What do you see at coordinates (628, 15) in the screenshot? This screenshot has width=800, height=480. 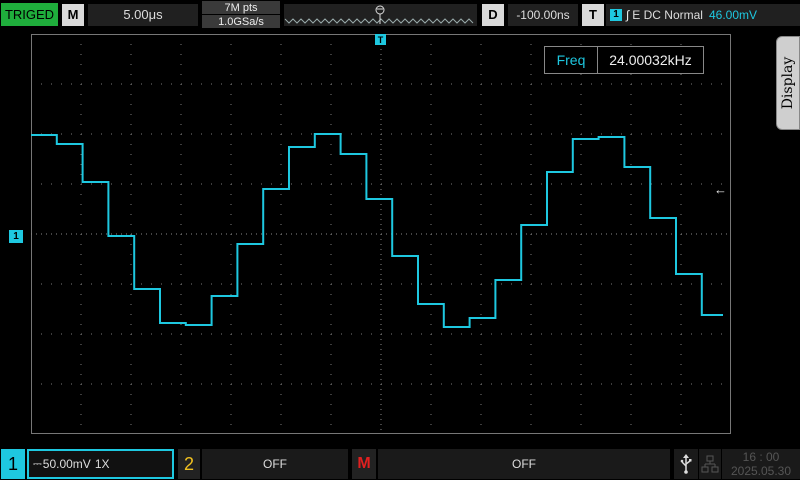 I see `rising-edge-icon: ∫` at bounding box center [628, 15].